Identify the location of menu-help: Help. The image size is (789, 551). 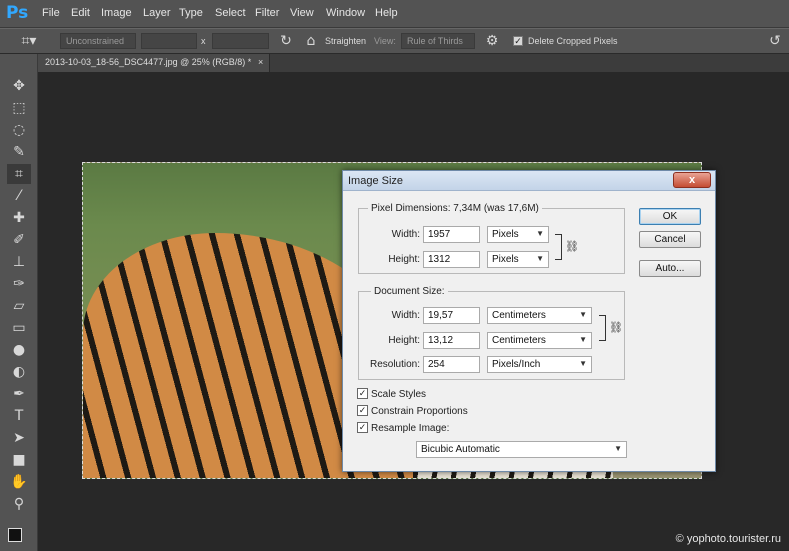
(386, 13).